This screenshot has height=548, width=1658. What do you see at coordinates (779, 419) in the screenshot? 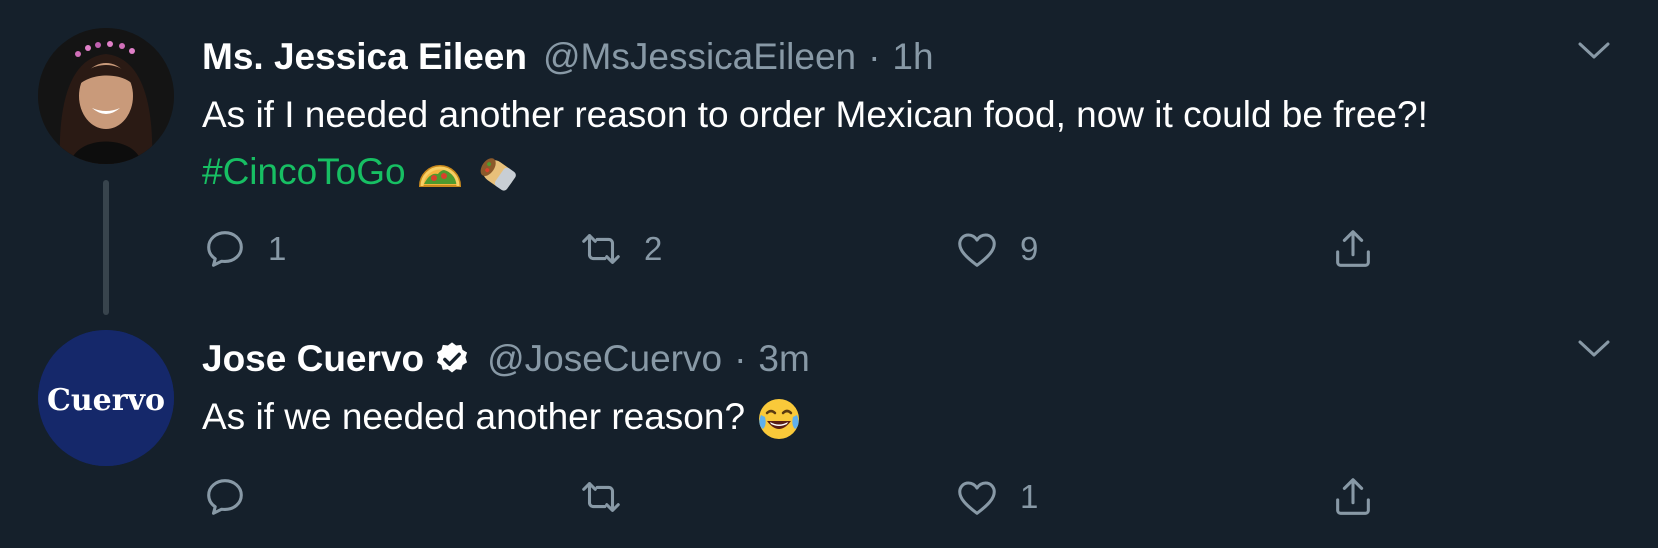
I see `face-with-tears-of-joy-emoji-icon` at bounding box center [779, 419].